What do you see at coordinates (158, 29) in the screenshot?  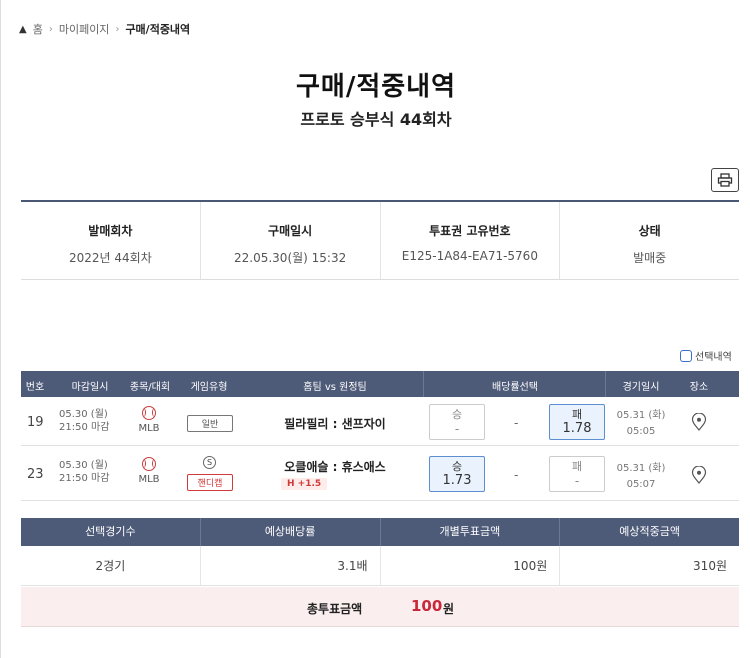 I see `breadcrumb-current: 구매/적중내역` at bounding box center [158, 29].